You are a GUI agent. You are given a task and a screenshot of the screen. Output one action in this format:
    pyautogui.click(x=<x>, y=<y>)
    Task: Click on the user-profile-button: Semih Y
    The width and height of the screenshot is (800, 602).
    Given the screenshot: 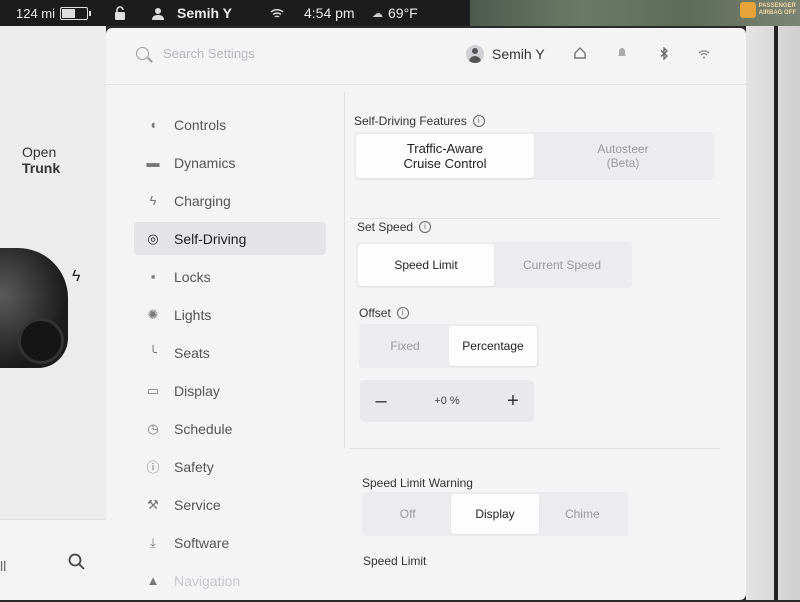 What is the action you would take?
    pyautogui.click(x=505, y=54)
    